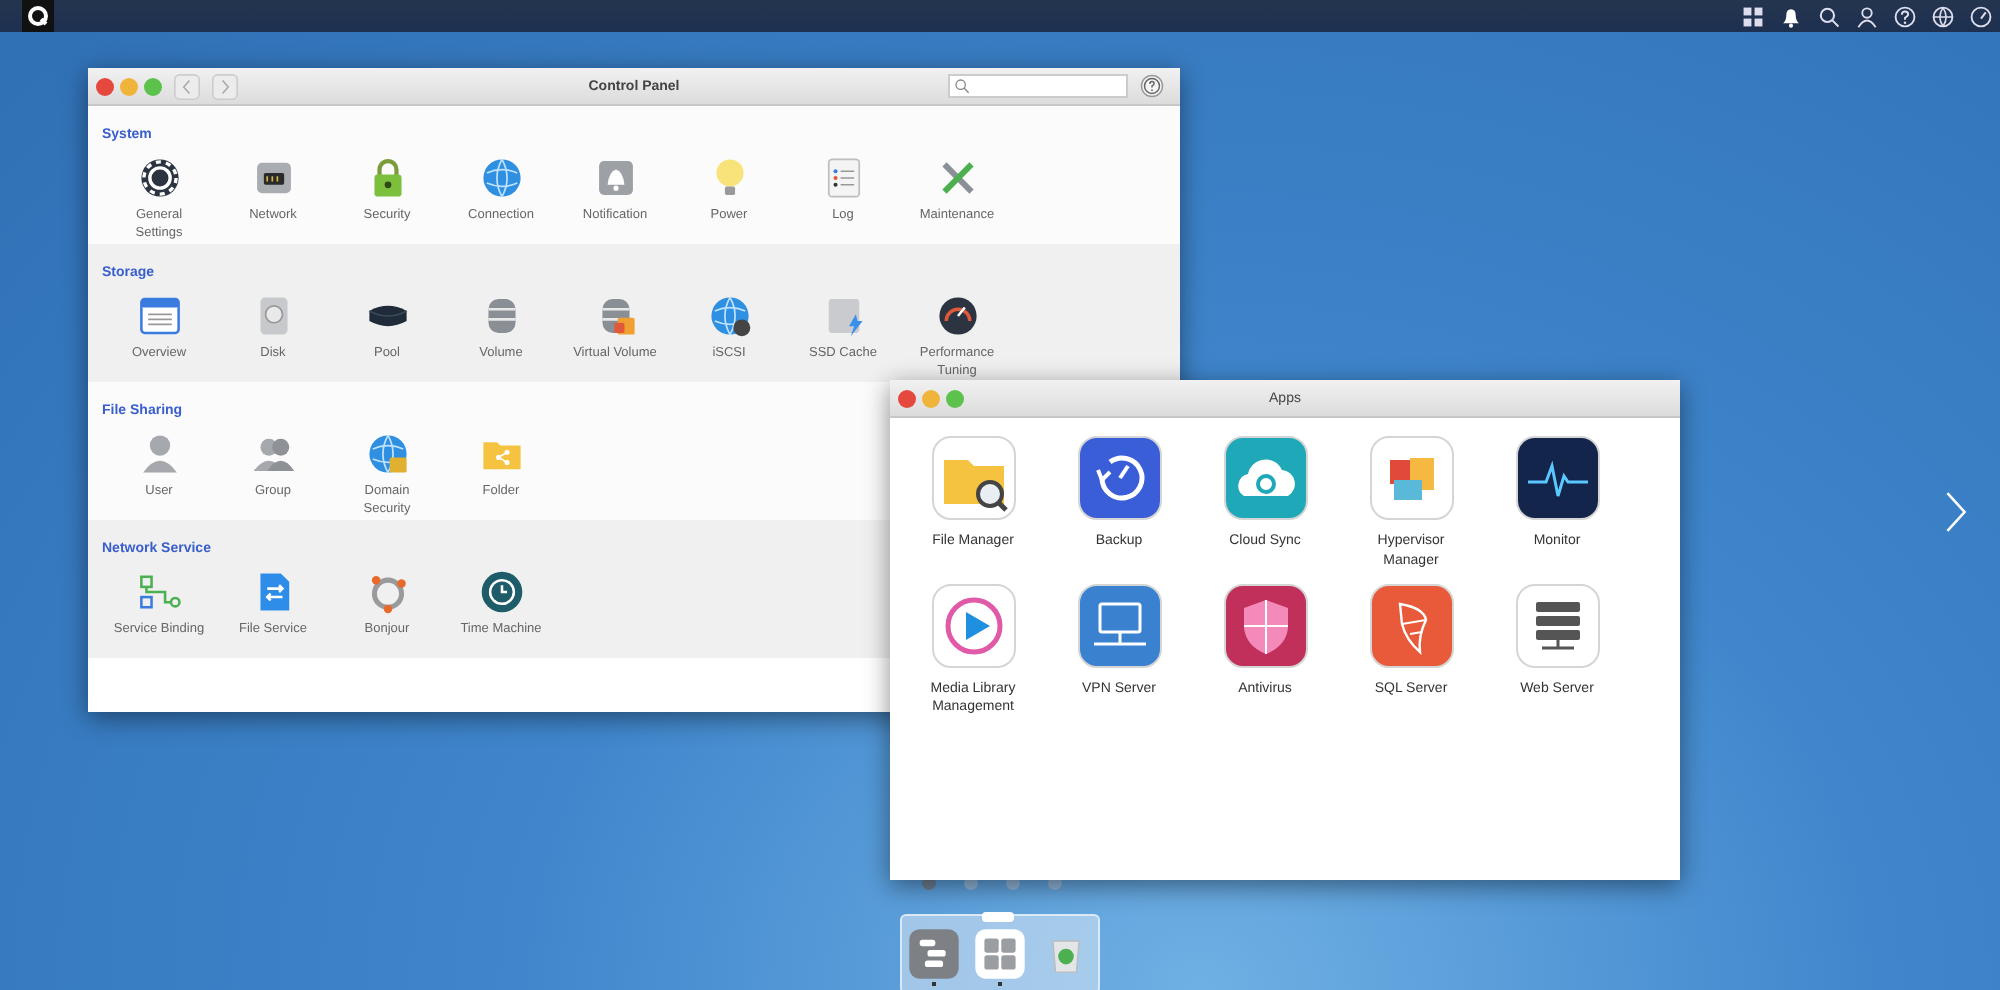  What do you see at coordinates (1152, 86) in the screenshot?
I see `help-button` at bounding box center [1152, 86].